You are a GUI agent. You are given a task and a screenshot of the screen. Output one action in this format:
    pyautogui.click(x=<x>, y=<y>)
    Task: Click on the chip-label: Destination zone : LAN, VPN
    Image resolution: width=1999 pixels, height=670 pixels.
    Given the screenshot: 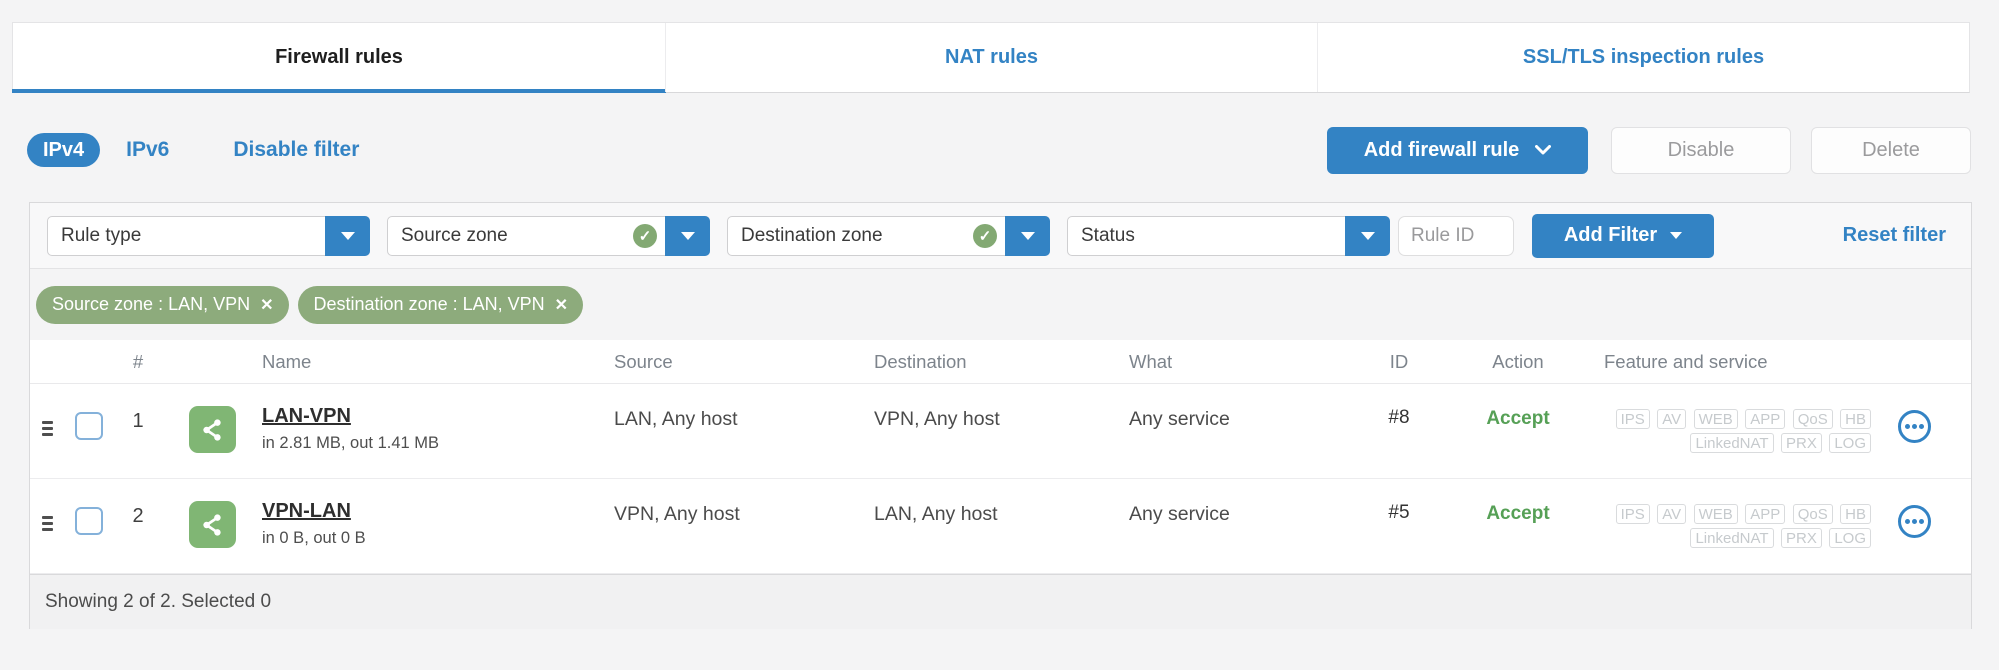 What is the action you would take?
    pyautogui.click(x=429, y=304)
    